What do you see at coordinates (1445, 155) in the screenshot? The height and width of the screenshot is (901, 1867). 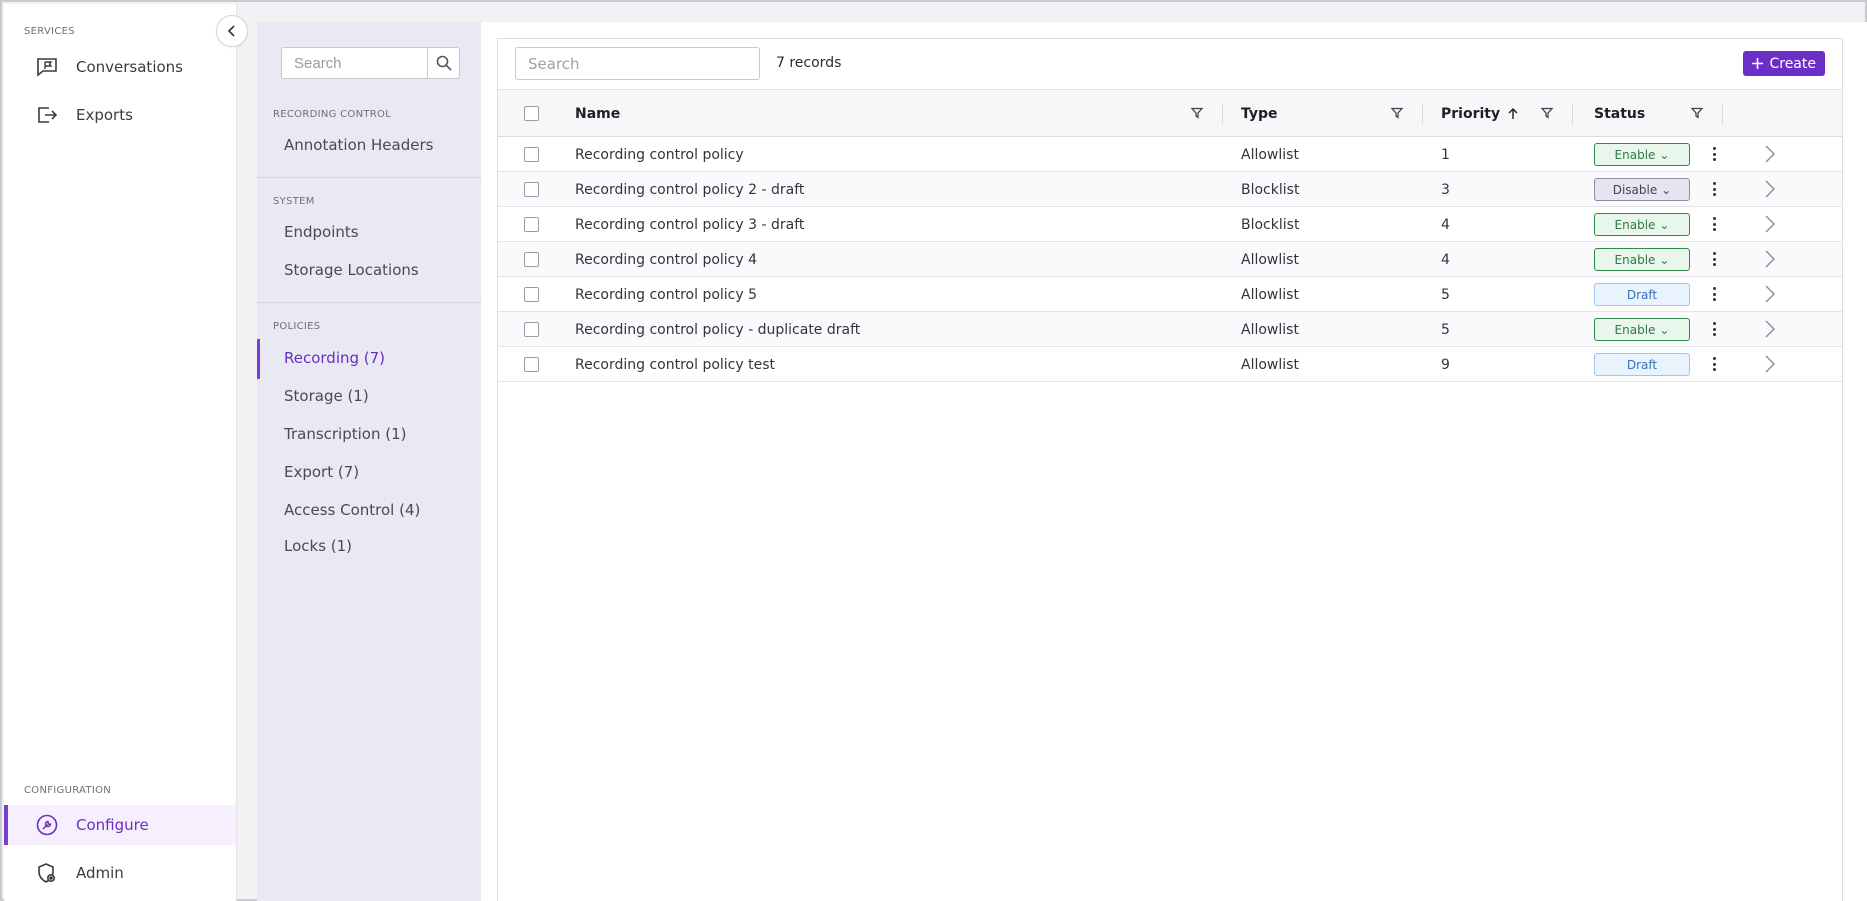 I see `policy-priority: 1` at bounding box center [1445, 155].